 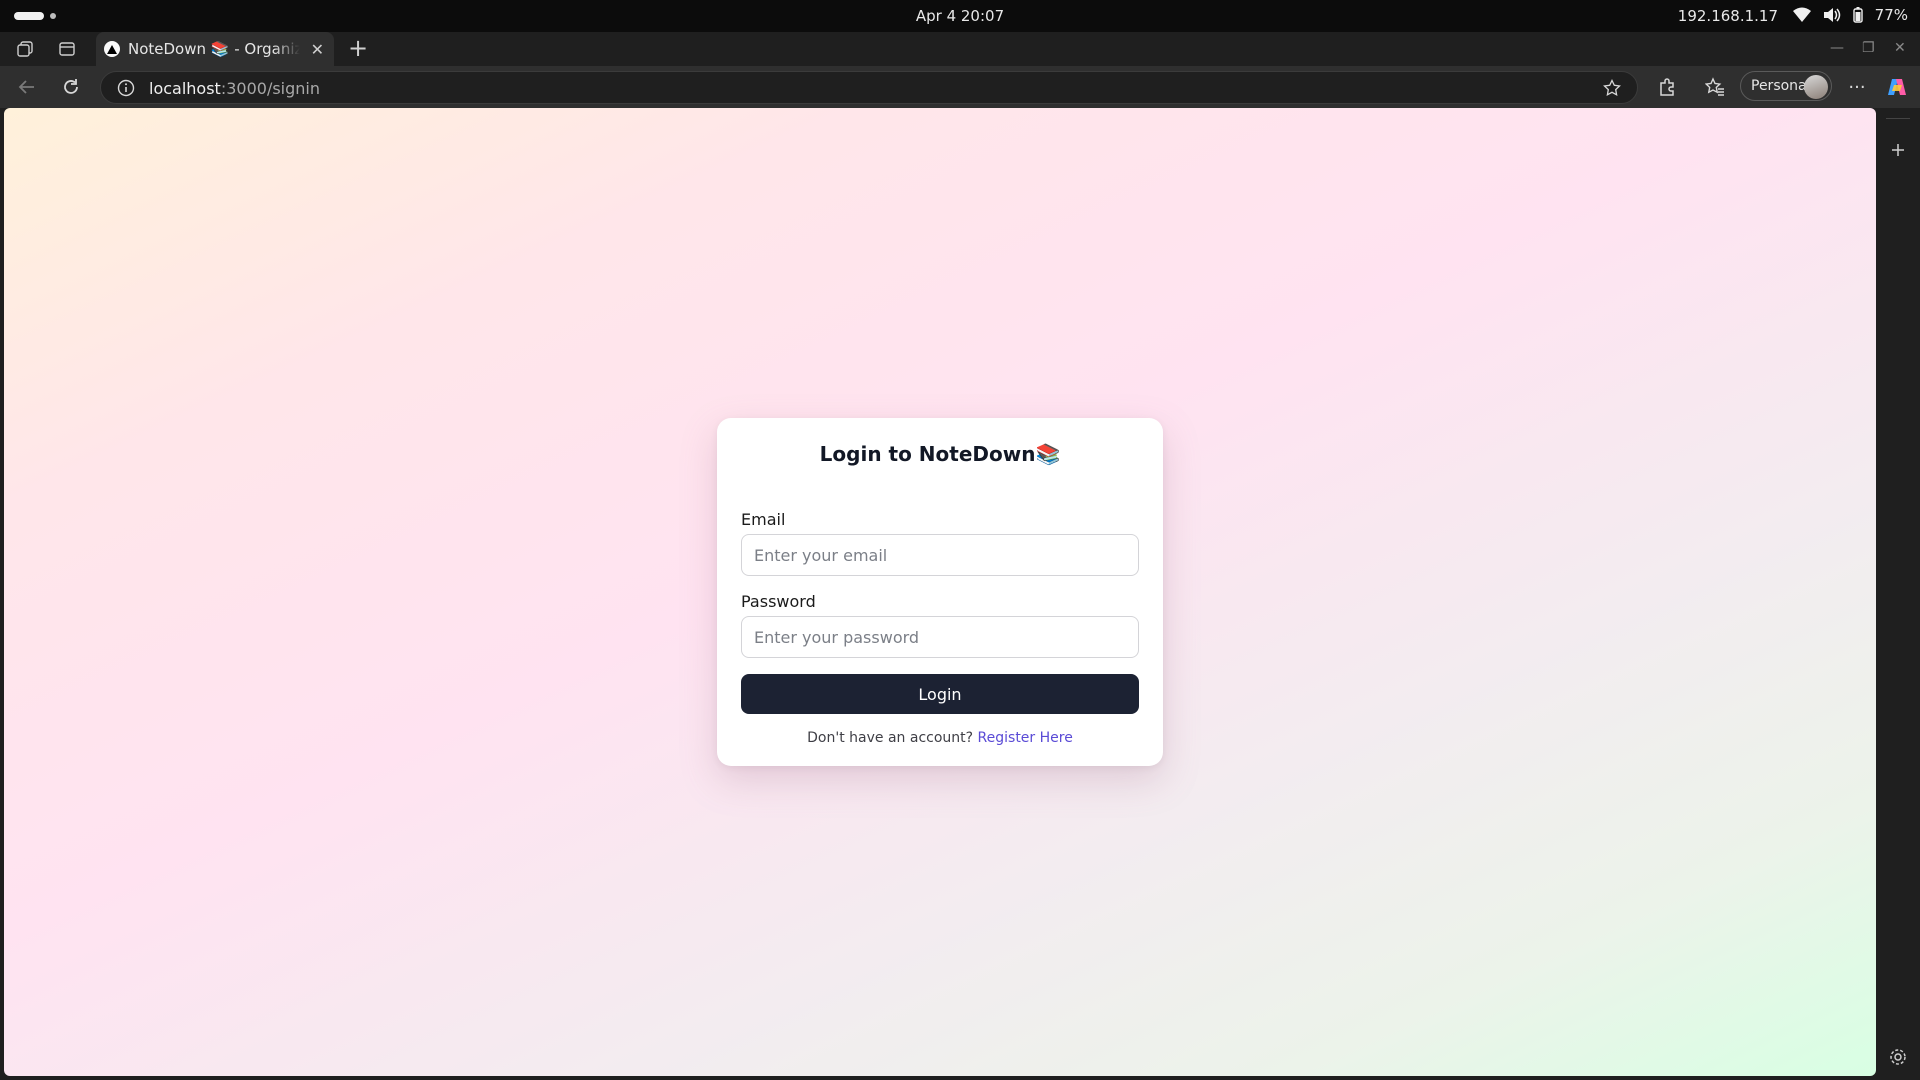 What do you see at coordinates (763, 519) in the screenshot?
I see `email-label: Email` at bounding box center [763, 519].